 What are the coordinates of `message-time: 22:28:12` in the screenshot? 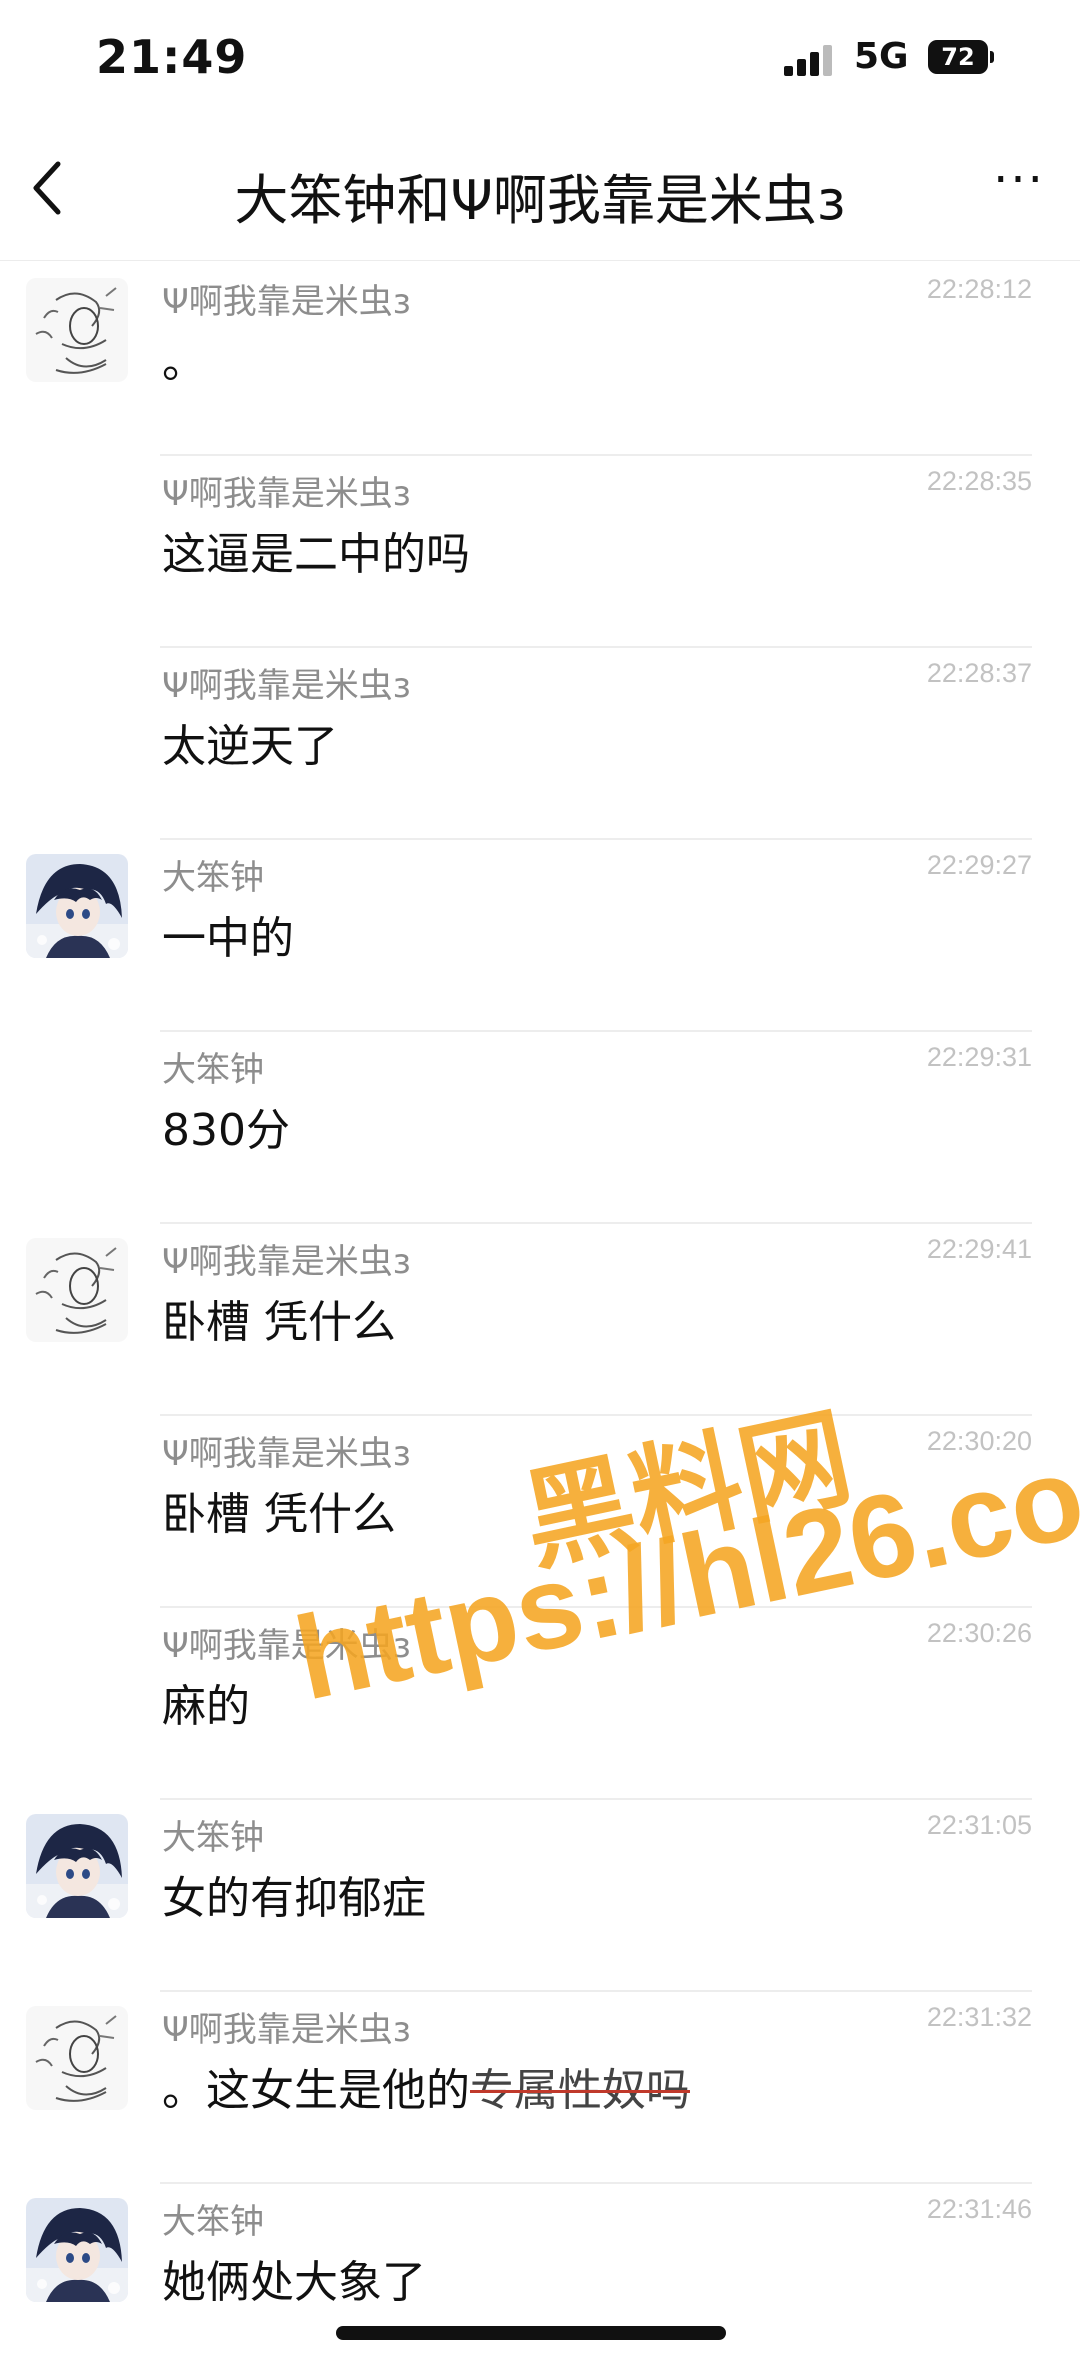 It's located at (979, 289).